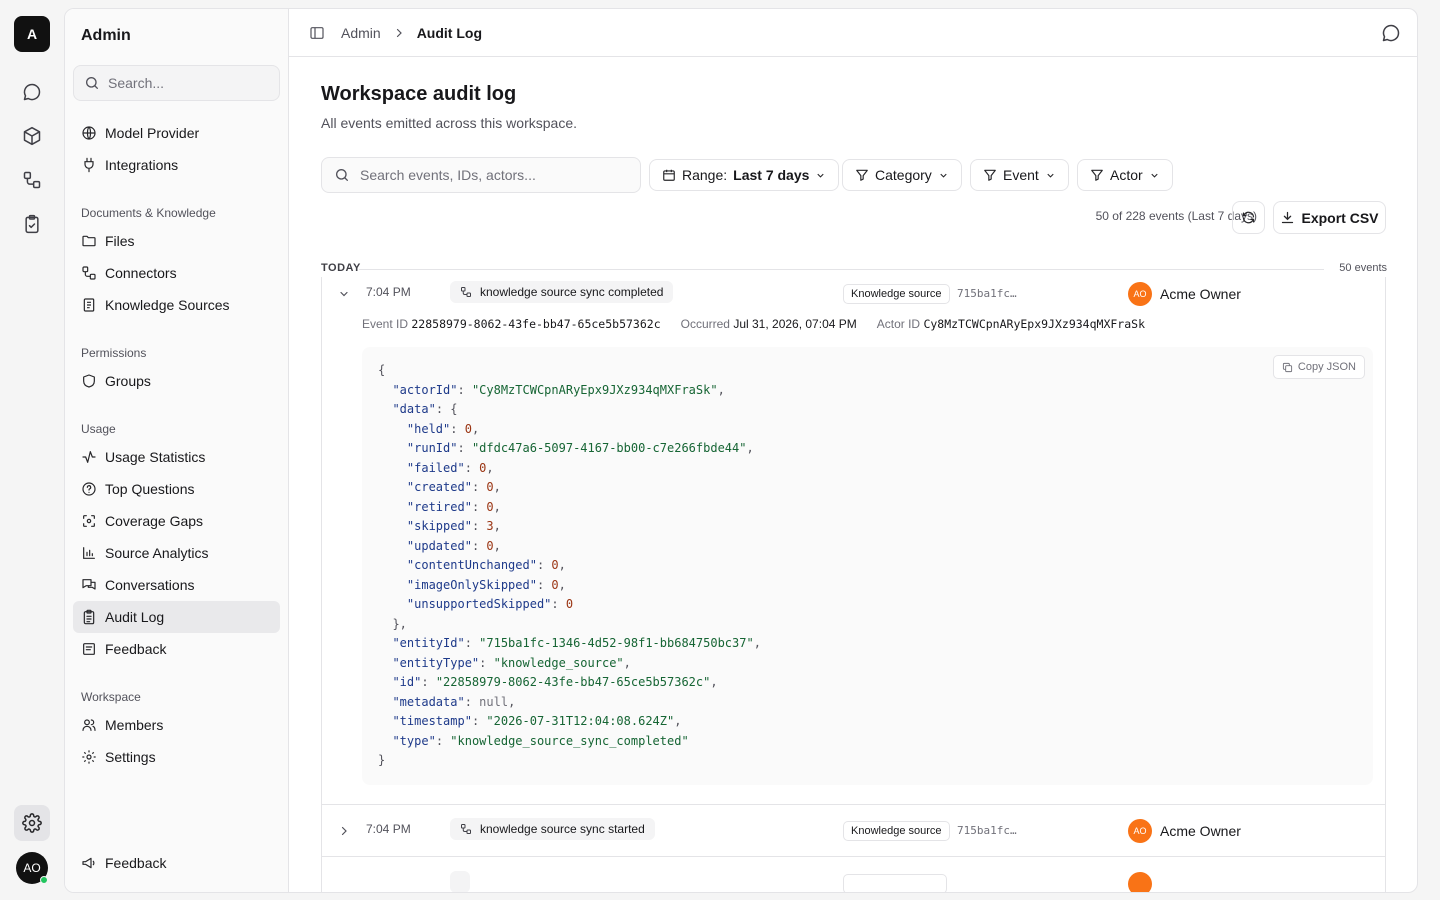  I want to click on sidebar-search, so click(176, 83).